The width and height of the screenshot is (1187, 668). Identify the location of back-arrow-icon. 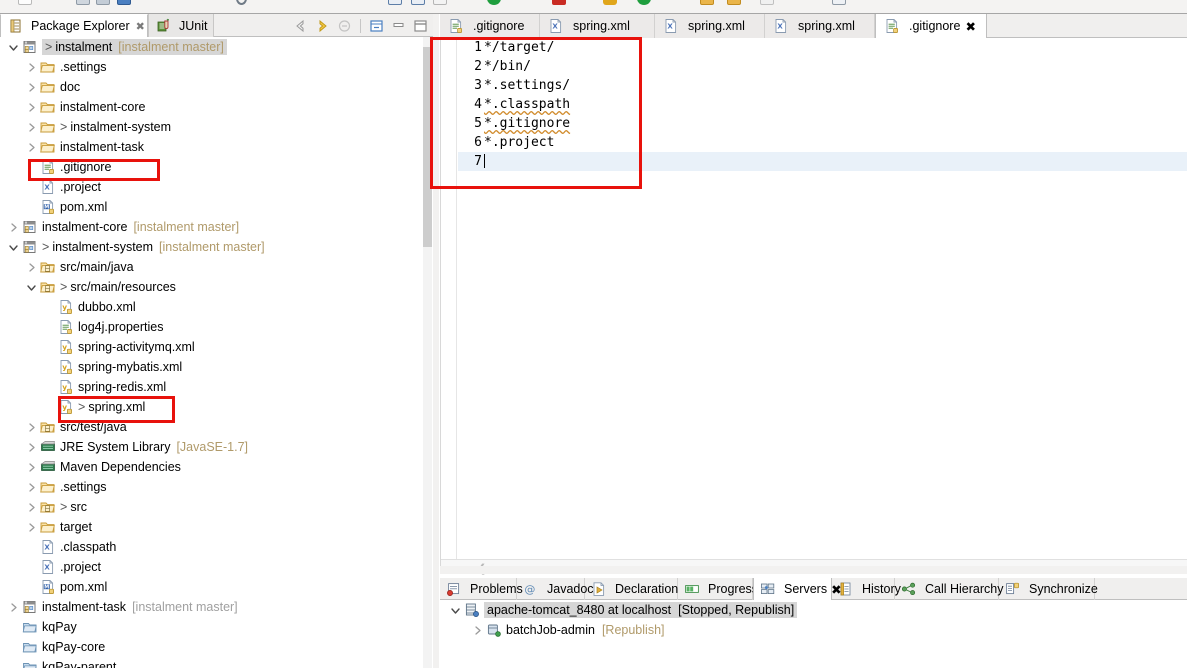
(300, 26).